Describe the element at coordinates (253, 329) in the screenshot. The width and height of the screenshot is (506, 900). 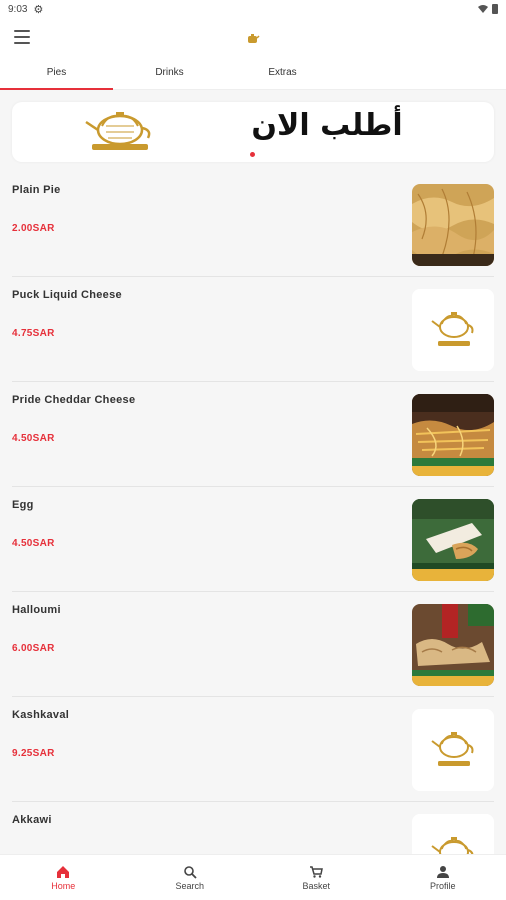
I see `product-item-puck-liquid-cheese: Puck Liquid Cheese 4.75SAR` at that location.